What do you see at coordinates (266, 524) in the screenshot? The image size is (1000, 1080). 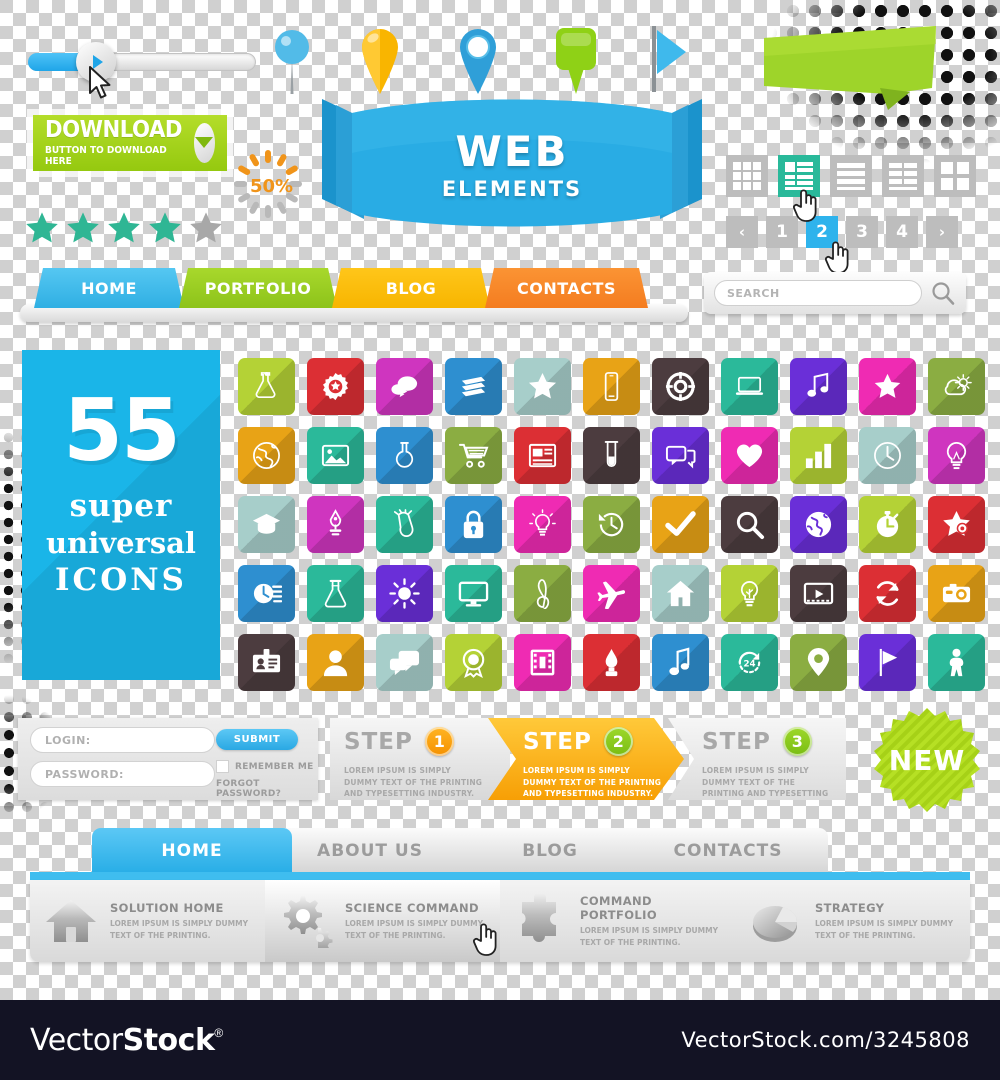 I see `icon-tile-graduation-cap` at bounding box center [266, 524].